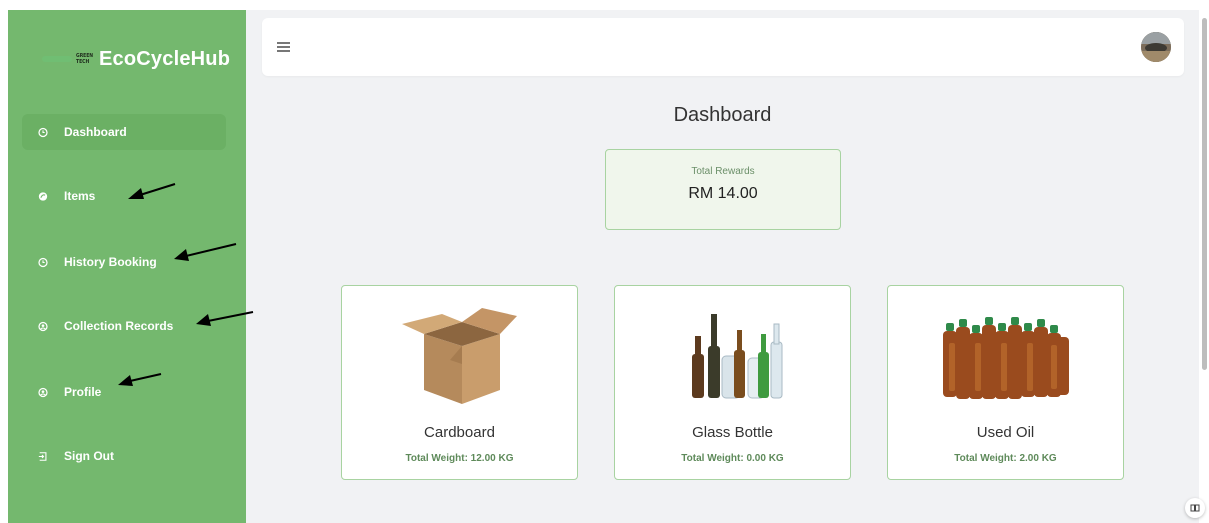 This screenshot has height=523, width=1209. I want to click on sidebar-item-label: Collection Records, so click(119, 326).